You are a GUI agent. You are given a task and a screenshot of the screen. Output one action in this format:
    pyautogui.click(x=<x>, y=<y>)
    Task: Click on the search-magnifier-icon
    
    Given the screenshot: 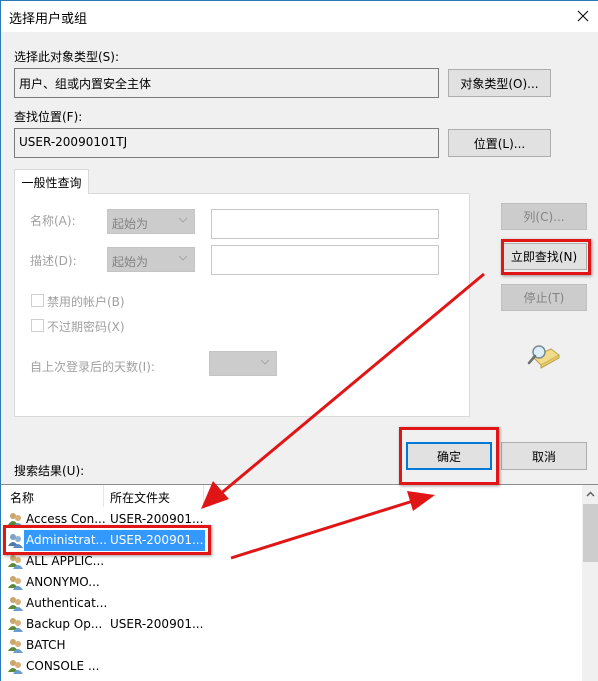 What is the action you would take?
    pyautogui.click(x=543, y=357)
    